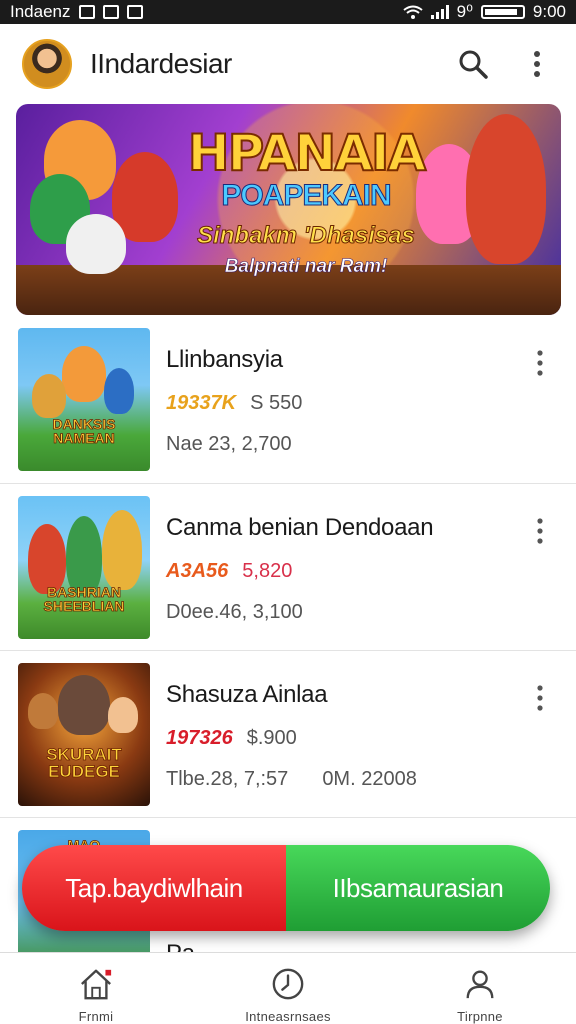 This screenshot has width=576, height=1024. What do you see at coordinates (480, 1016) in the screenshot?
I see `nav-profile-label: Tirpnne` at bounding box center [480, 1016].